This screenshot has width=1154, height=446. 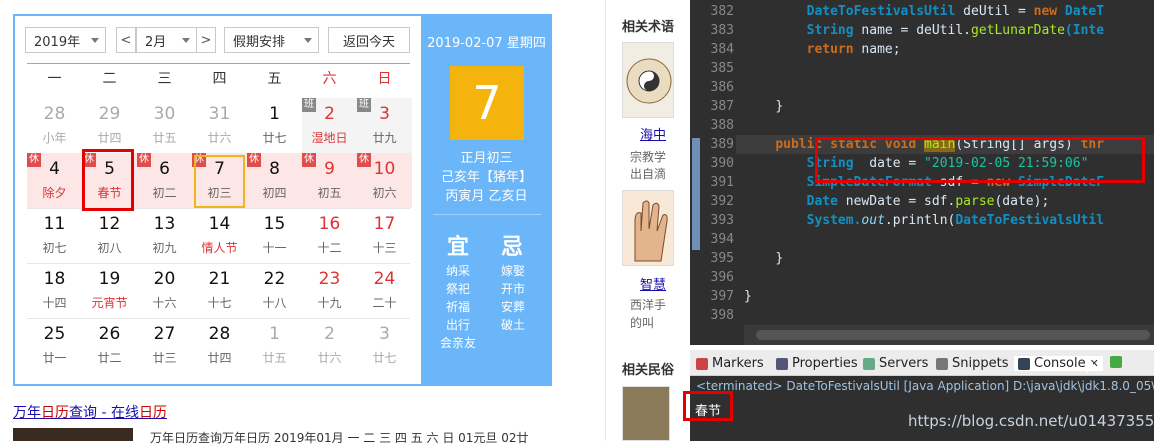 I want to click on lunar-label: 初九, so click(x=164, y=248).